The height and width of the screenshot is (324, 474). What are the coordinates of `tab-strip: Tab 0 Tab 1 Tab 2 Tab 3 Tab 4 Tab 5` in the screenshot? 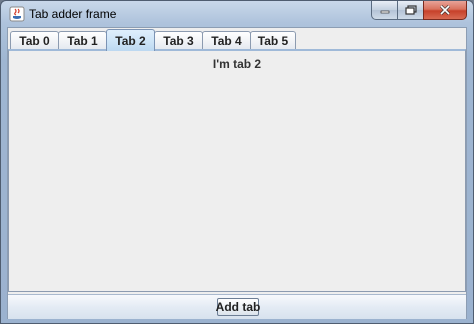 It's located at (237, 39).